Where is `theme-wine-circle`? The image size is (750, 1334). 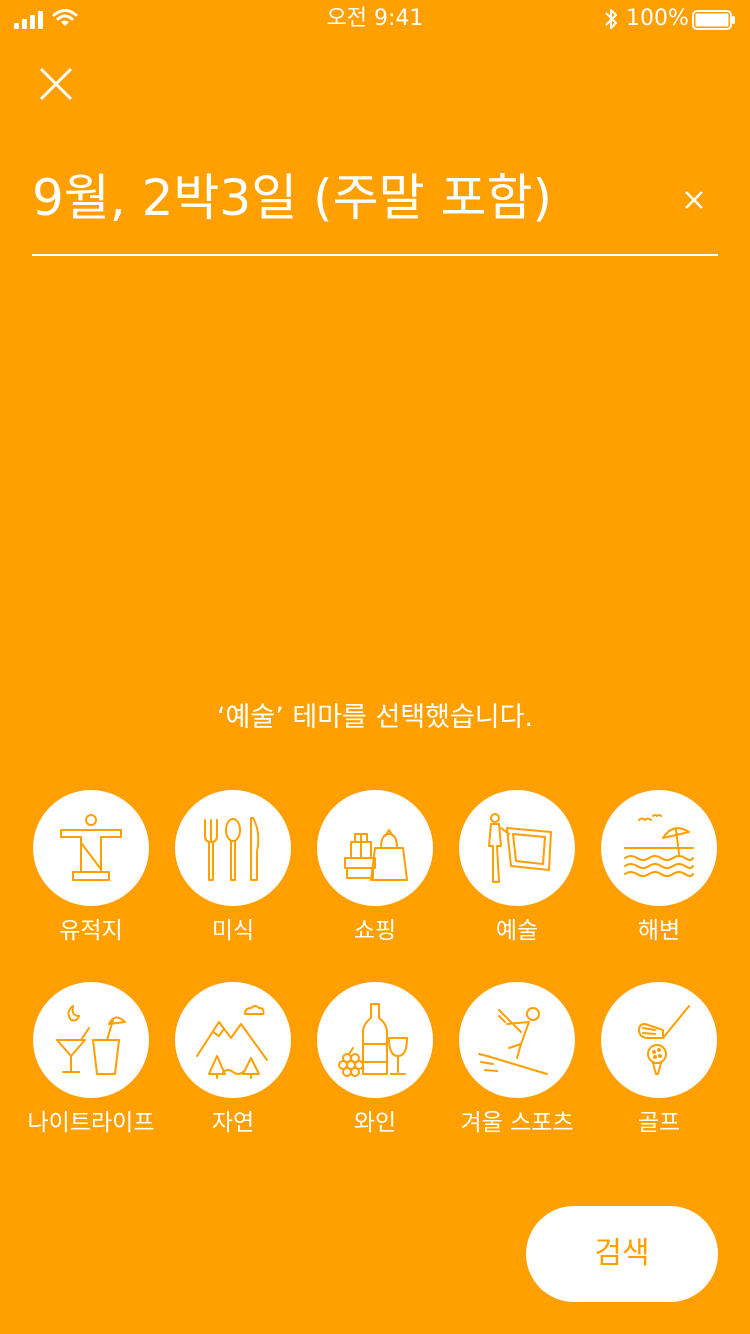 theme-wine-circle is located at coordinates (375, 1040).